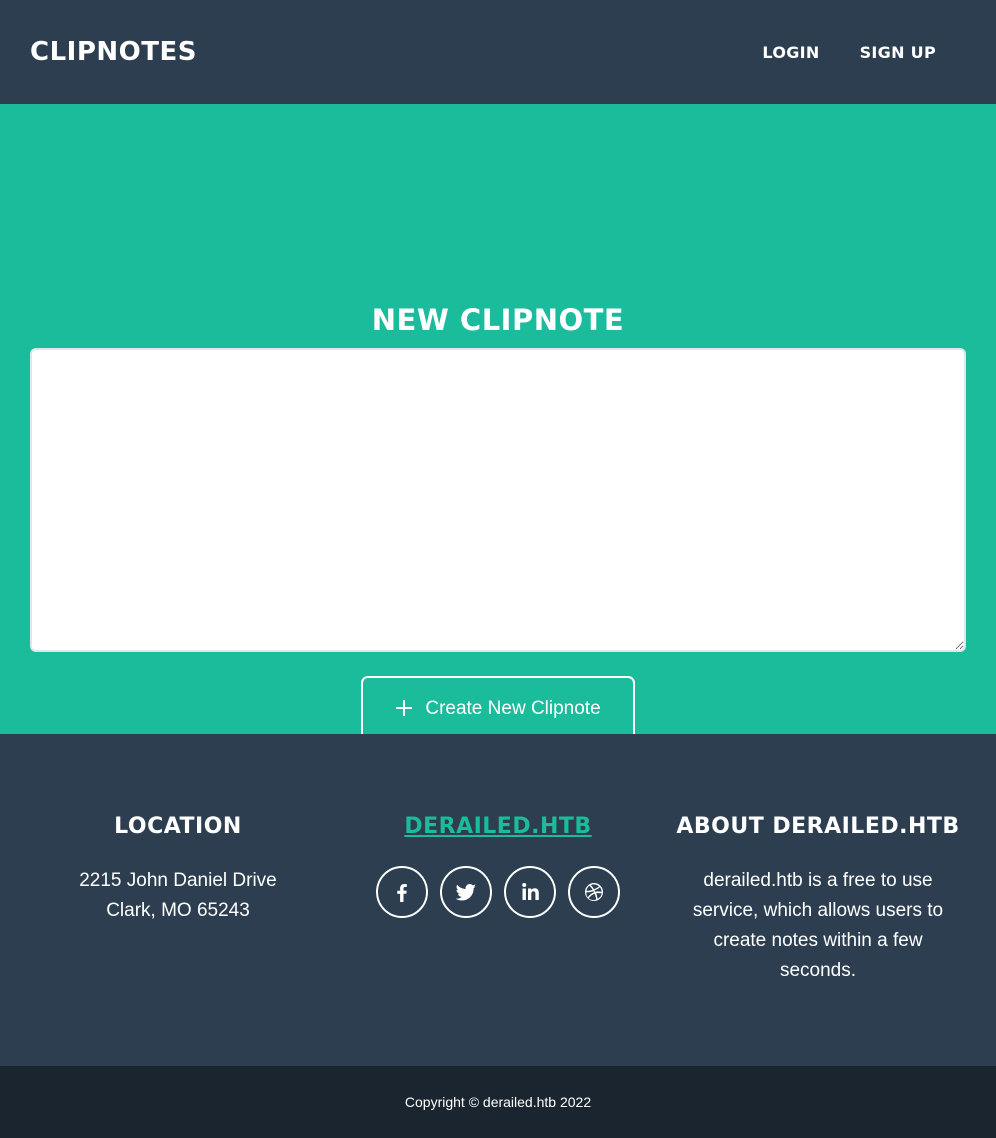  I want to click on social-links, so click(498, 892).